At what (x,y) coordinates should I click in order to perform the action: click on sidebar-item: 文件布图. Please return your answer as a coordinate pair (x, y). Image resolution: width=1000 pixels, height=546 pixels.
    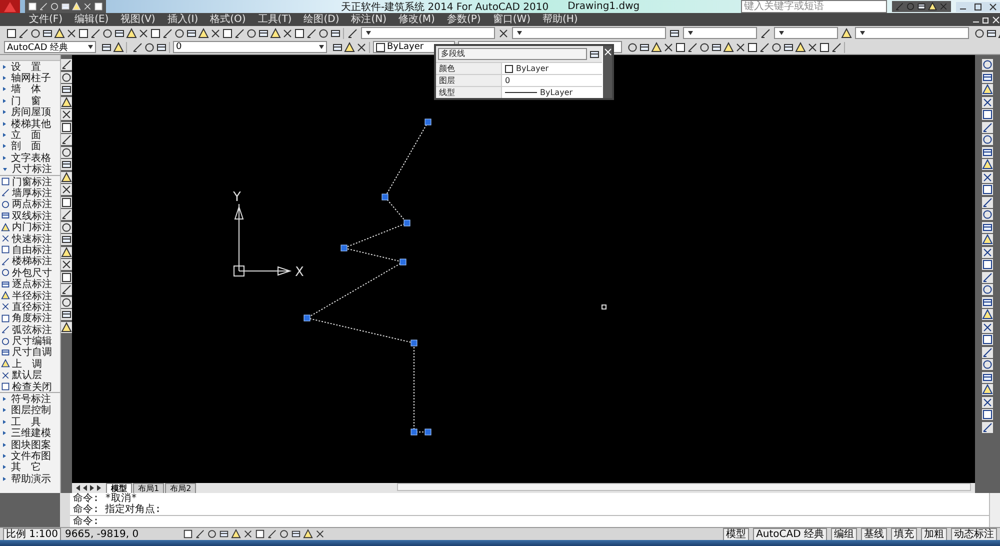
    Looking at the image, I should click on (30, 456).